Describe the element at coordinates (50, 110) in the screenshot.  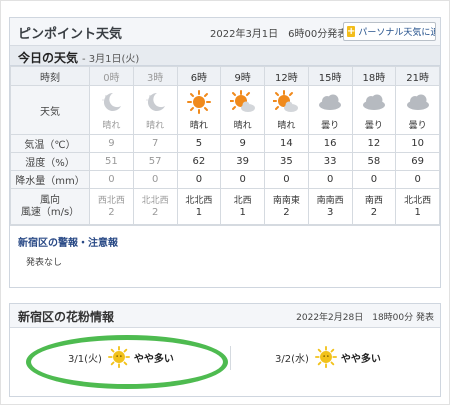
I see `label-weather: 天気` at that location.